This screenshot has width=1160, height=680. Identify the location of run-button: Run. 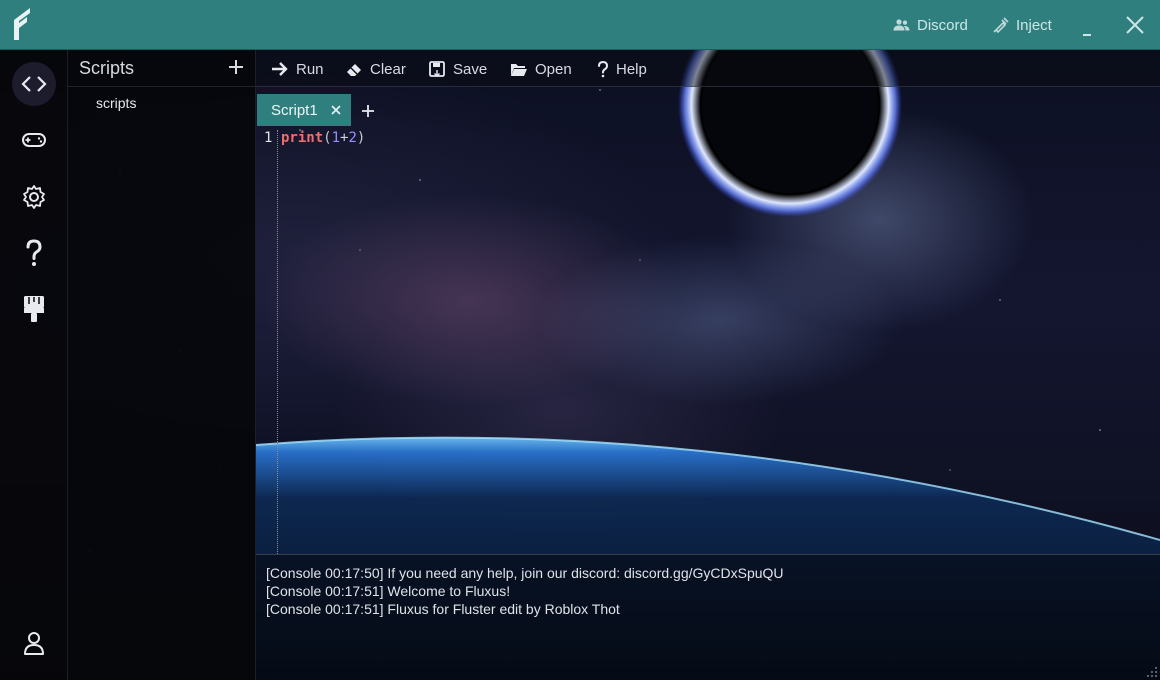
(297, 69).